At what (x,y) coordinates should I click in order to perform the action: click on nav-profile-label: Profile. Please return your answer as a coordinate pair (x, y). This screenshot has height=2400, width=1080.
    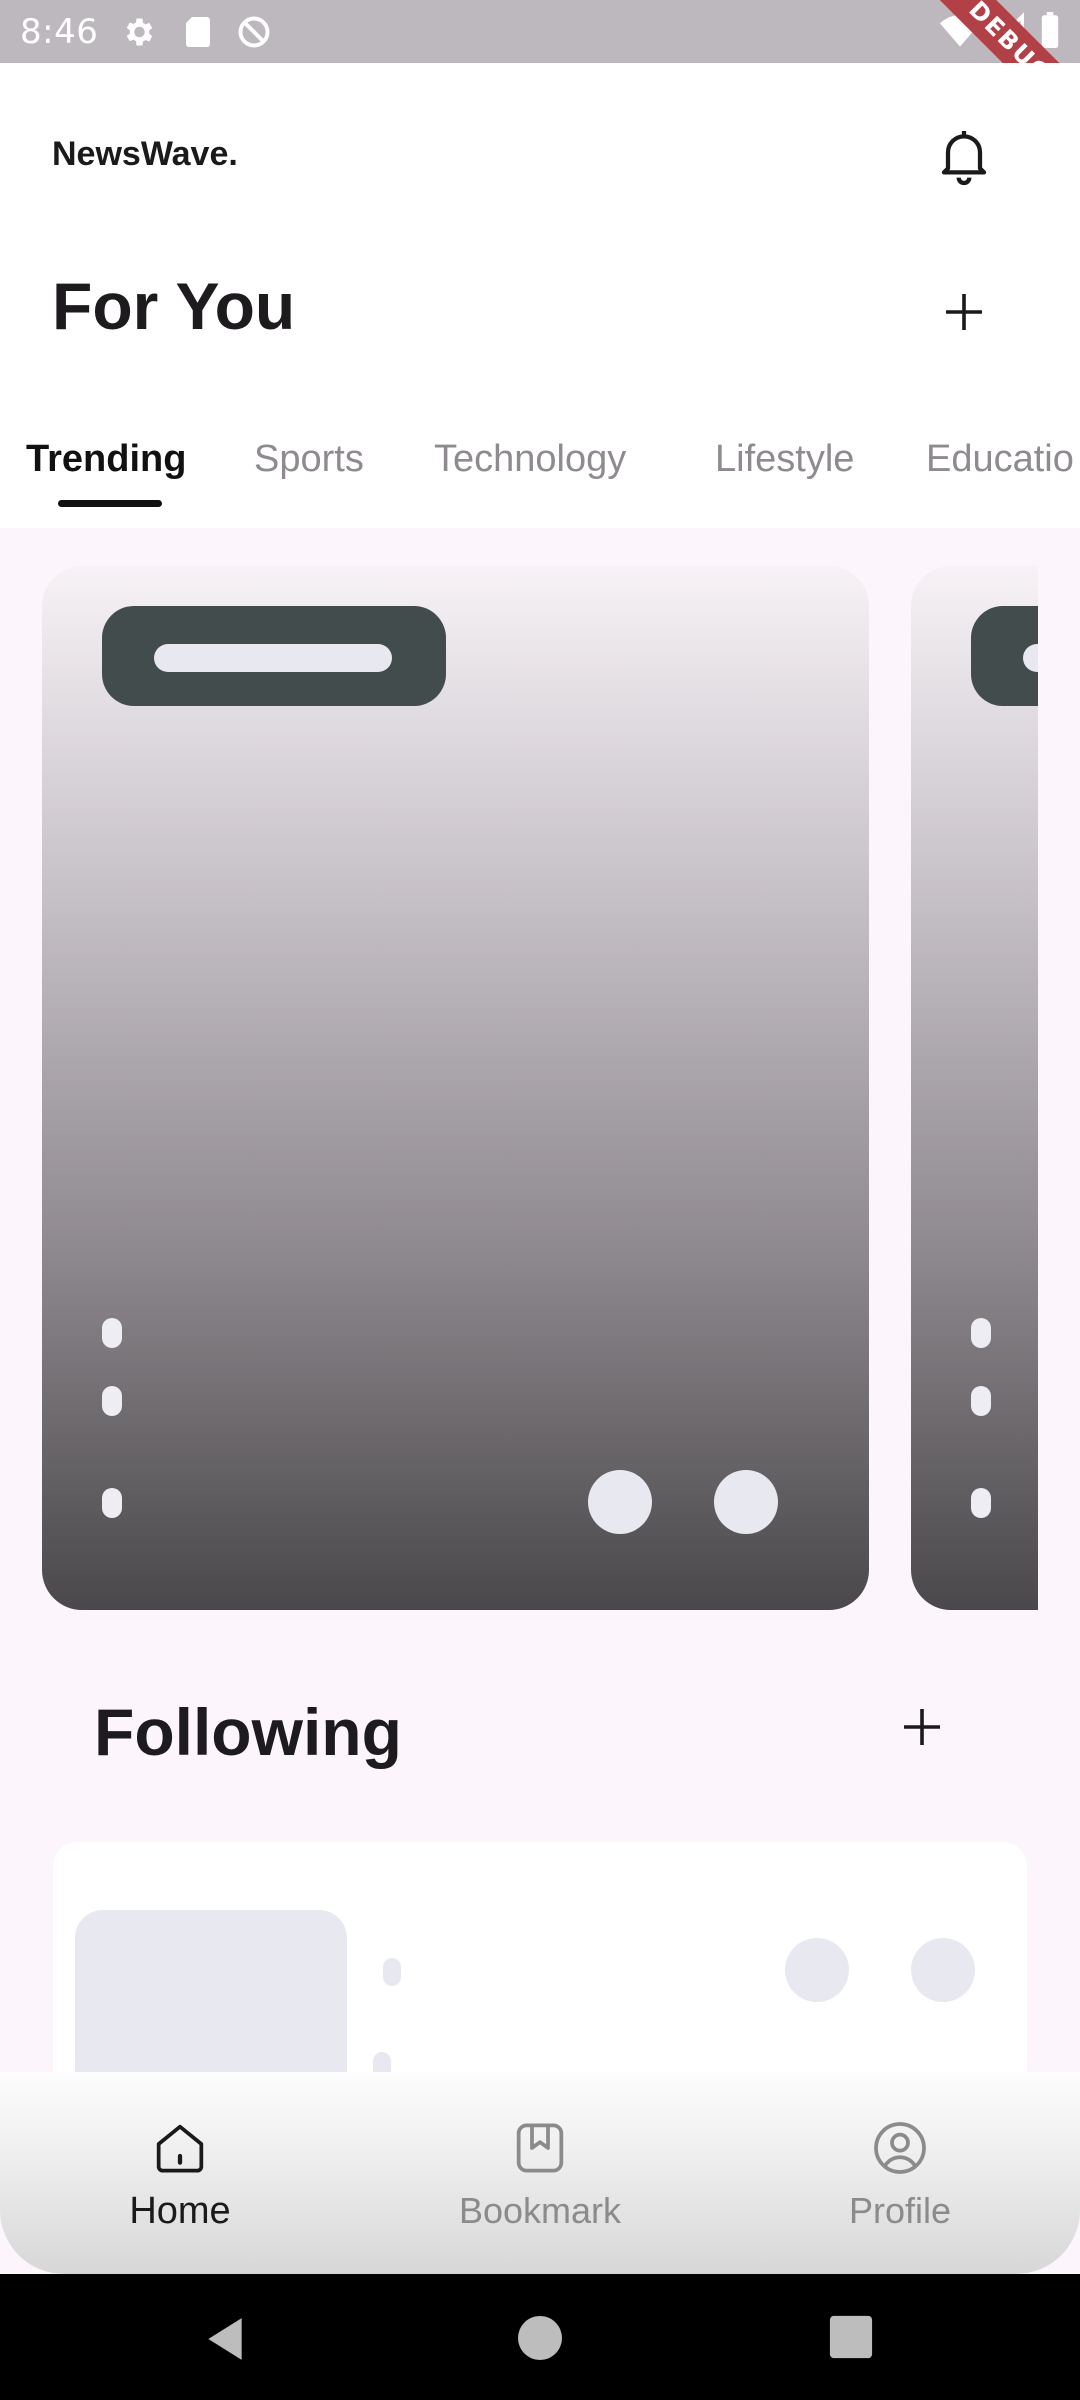
    Looking at the image, I should click on (900, 2210).